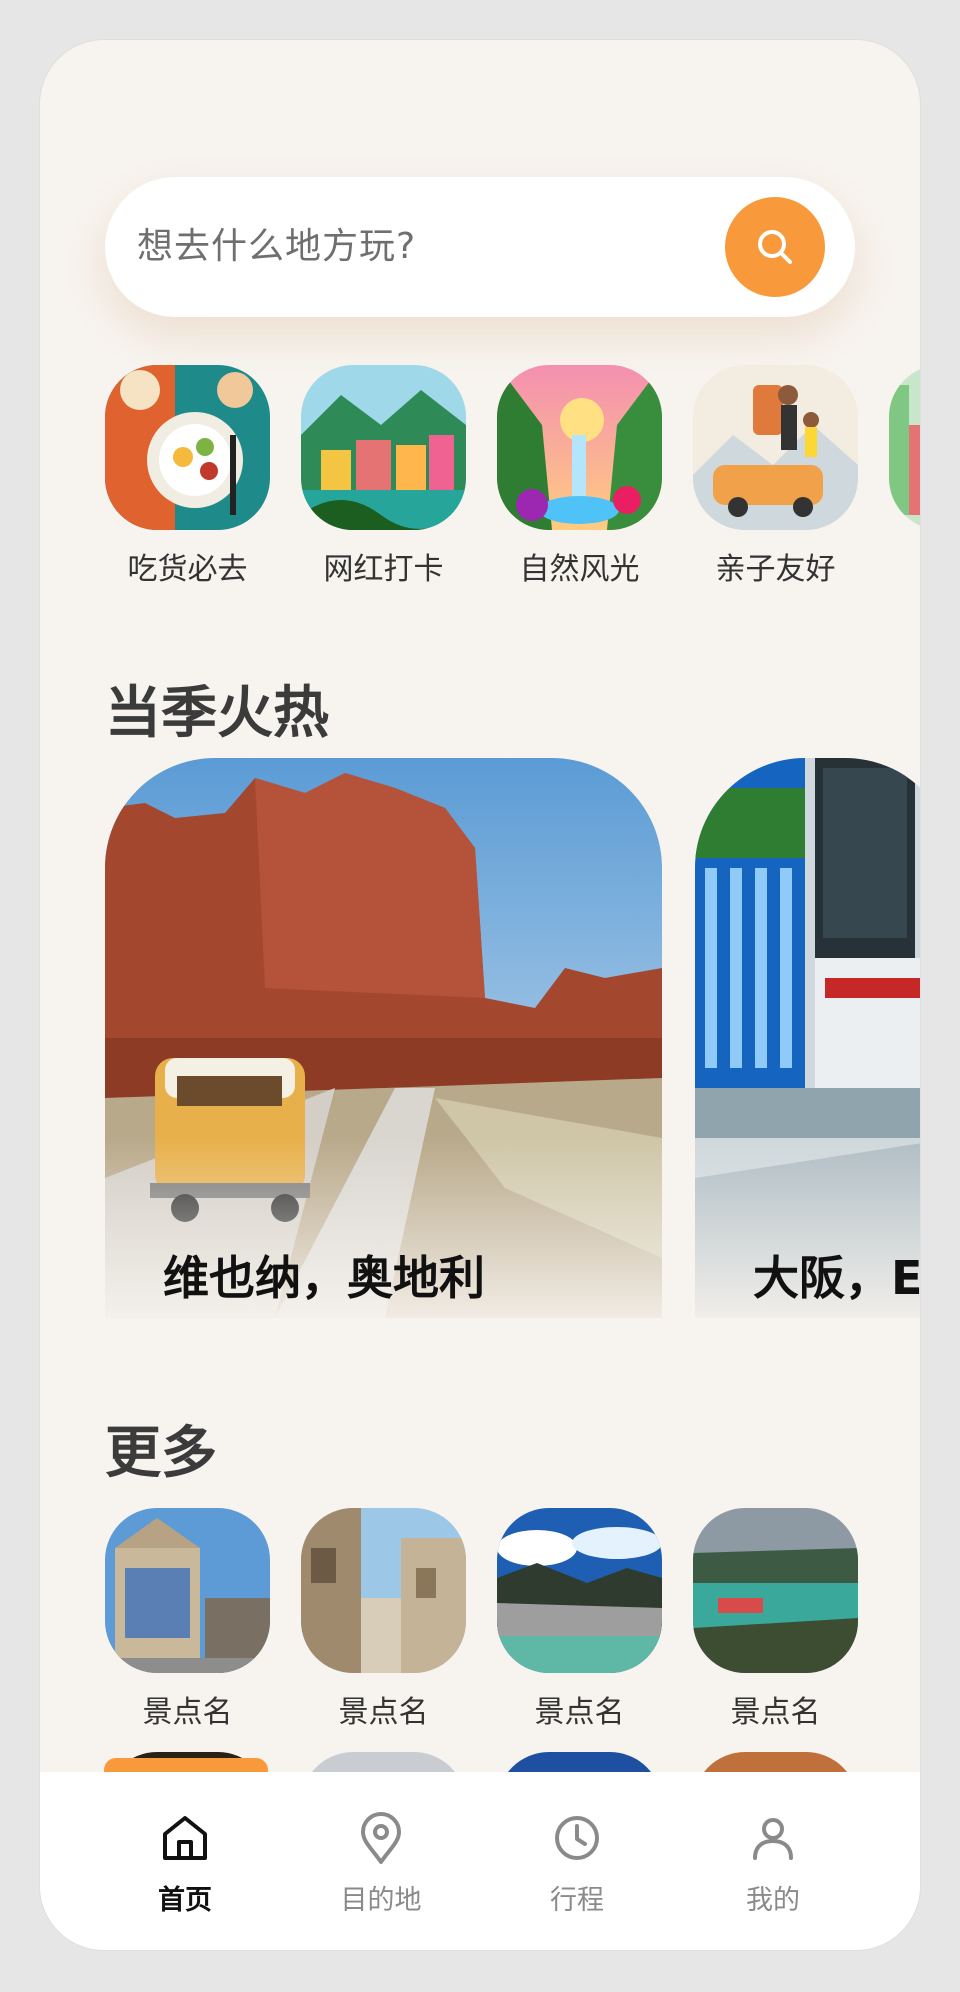  I want to click on search-input: 想去什么地方玩?, so click(276, 247).